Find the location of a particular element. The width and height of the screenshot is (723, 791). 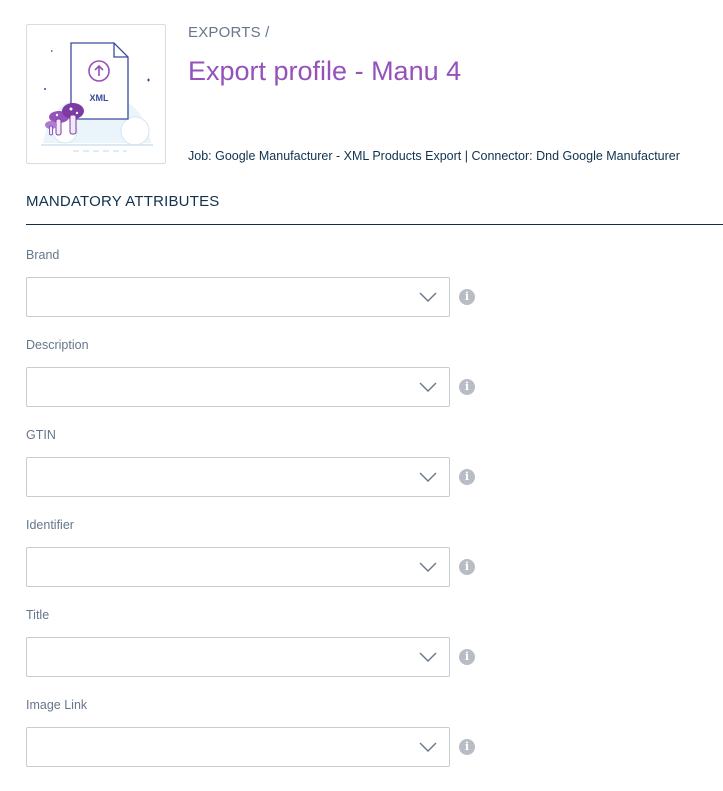

xml-label: XML is located at coordinates (100, 98).